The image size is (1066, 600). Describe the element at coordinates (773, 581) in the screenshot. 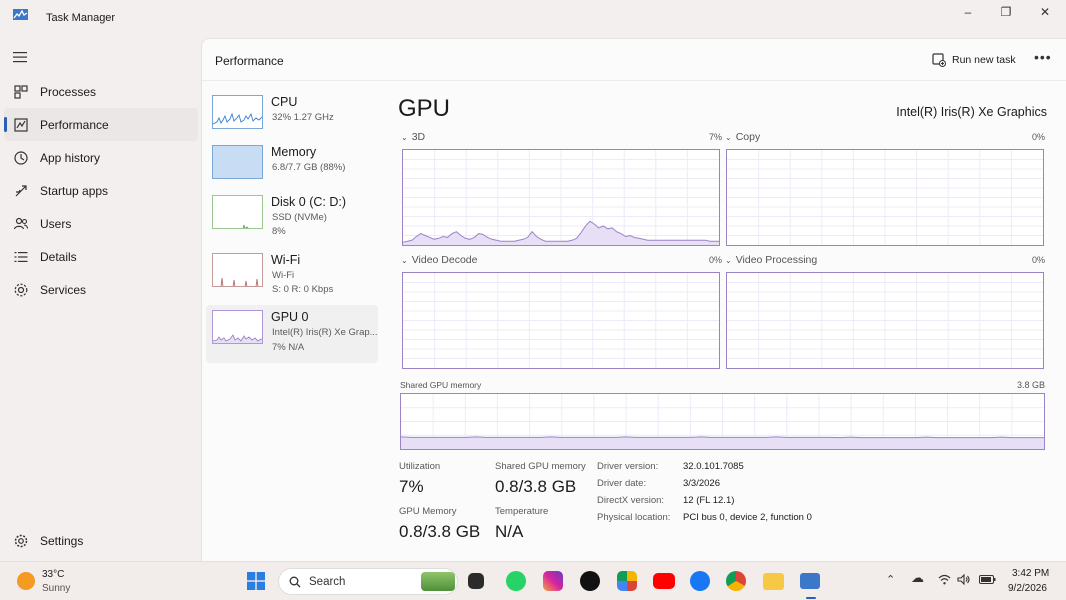

I see `file-explorer-icon` at that location.